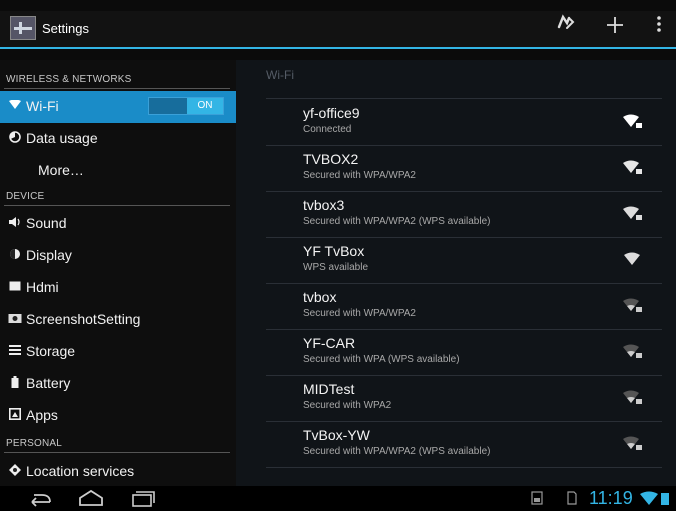  I want to click on network-name: YF-CAR, so click(329, 343).